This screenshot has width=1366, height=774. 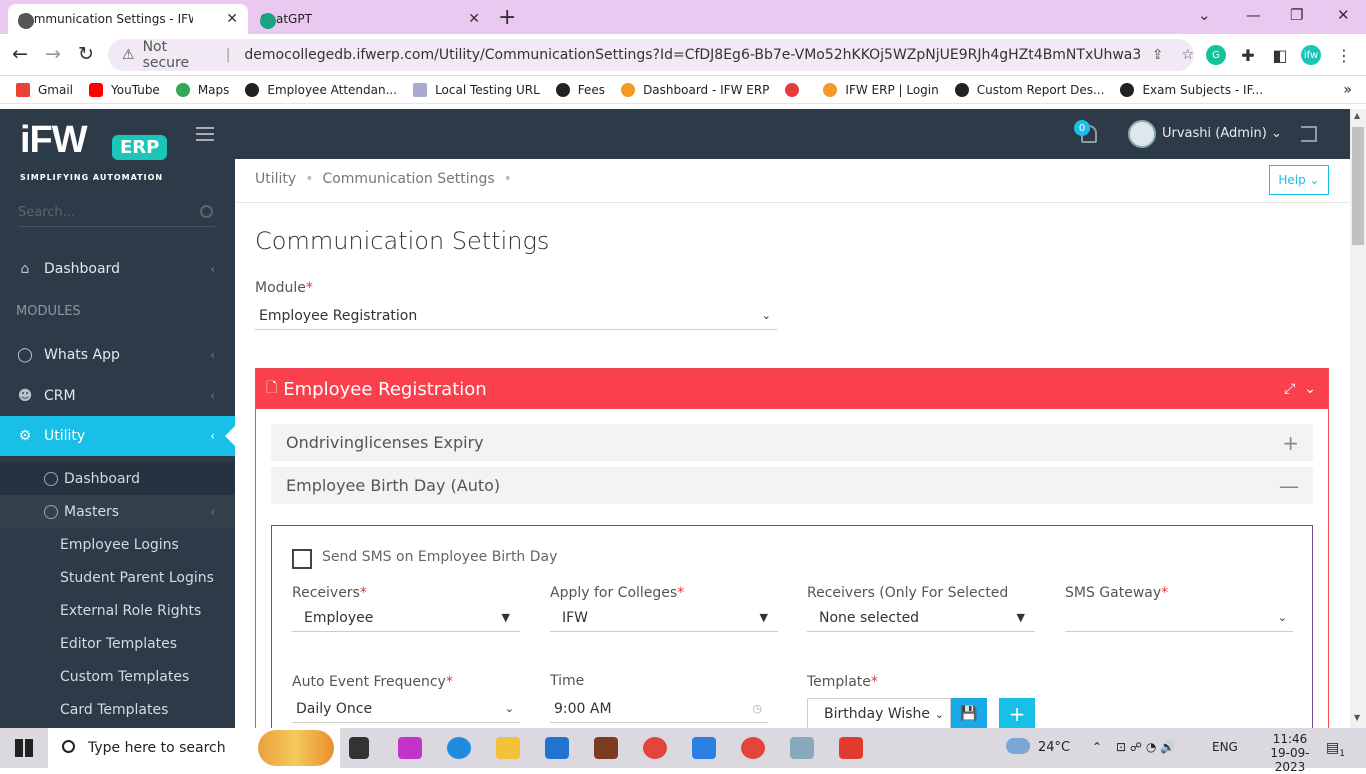 What do you see at coordinates (792, 485) in the screenshot?
I see `accordion-employee-birth-day: Employee Birth Day (Auto) —` at bounding box center [792, 485].